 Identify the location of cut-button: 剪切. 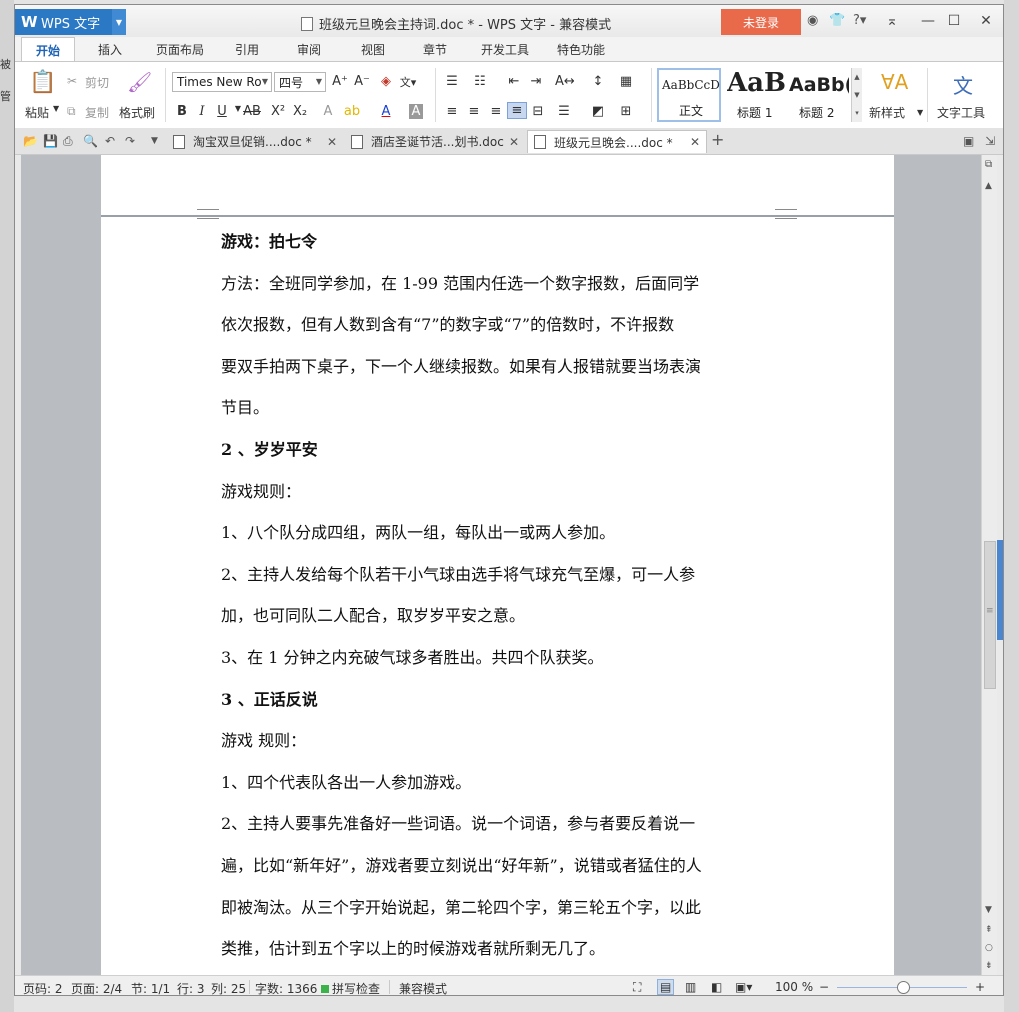
(97, 82).